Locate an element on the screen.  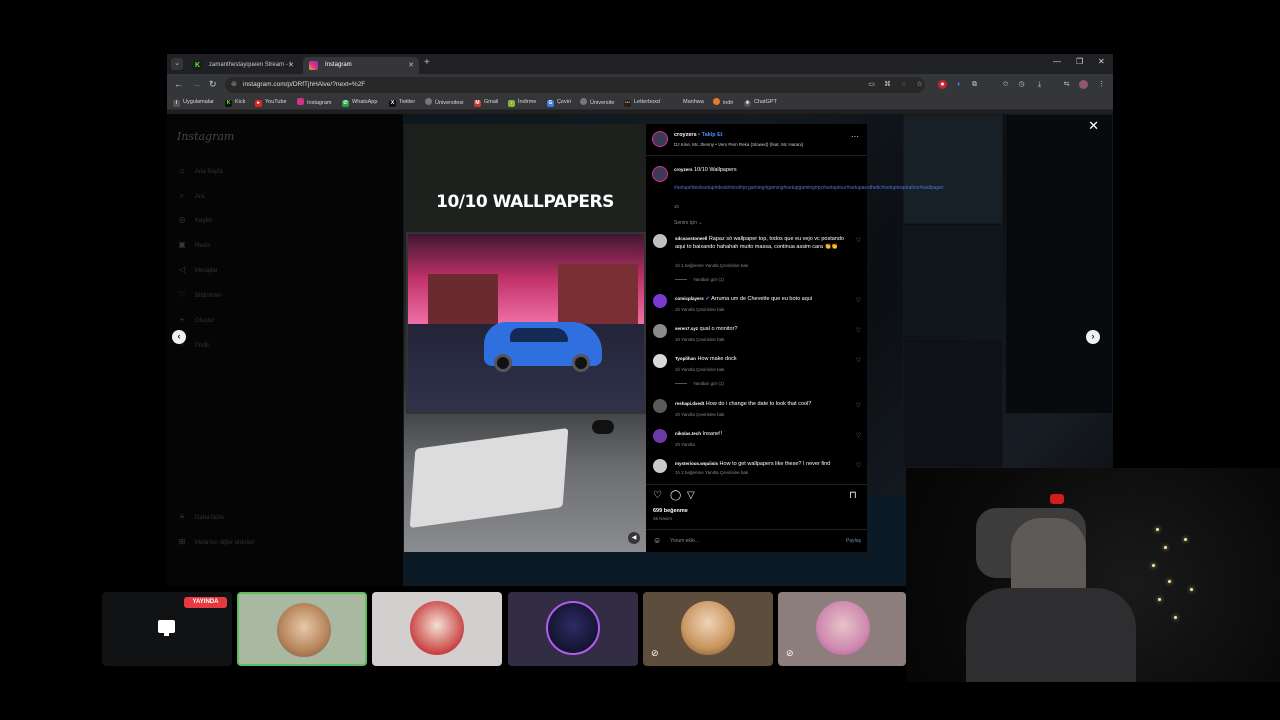
close-window-icon: ✕ is located at coordinates (1101, 61).